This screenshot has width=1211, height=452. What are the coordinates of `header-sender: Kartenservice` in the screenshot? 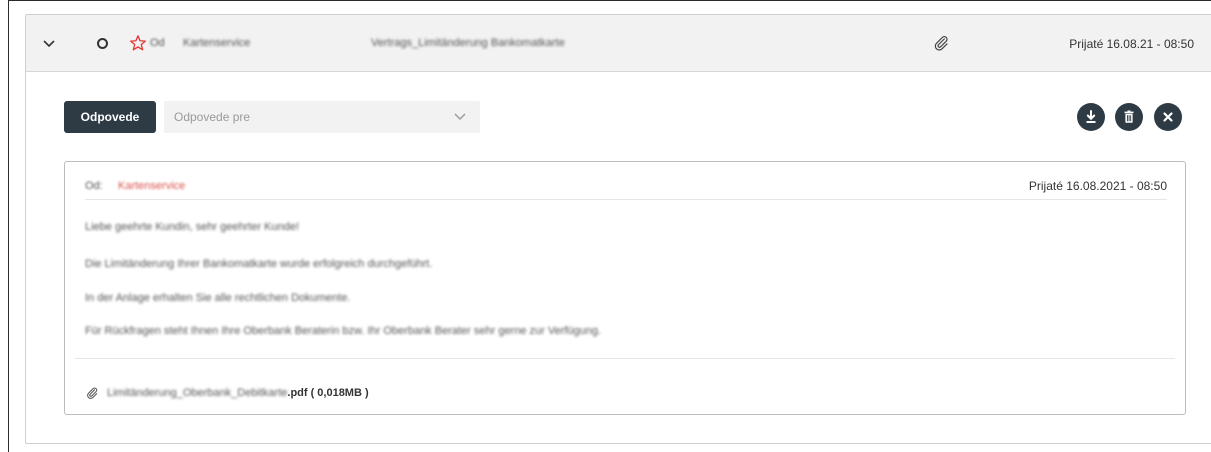 It's located at (217, 43).